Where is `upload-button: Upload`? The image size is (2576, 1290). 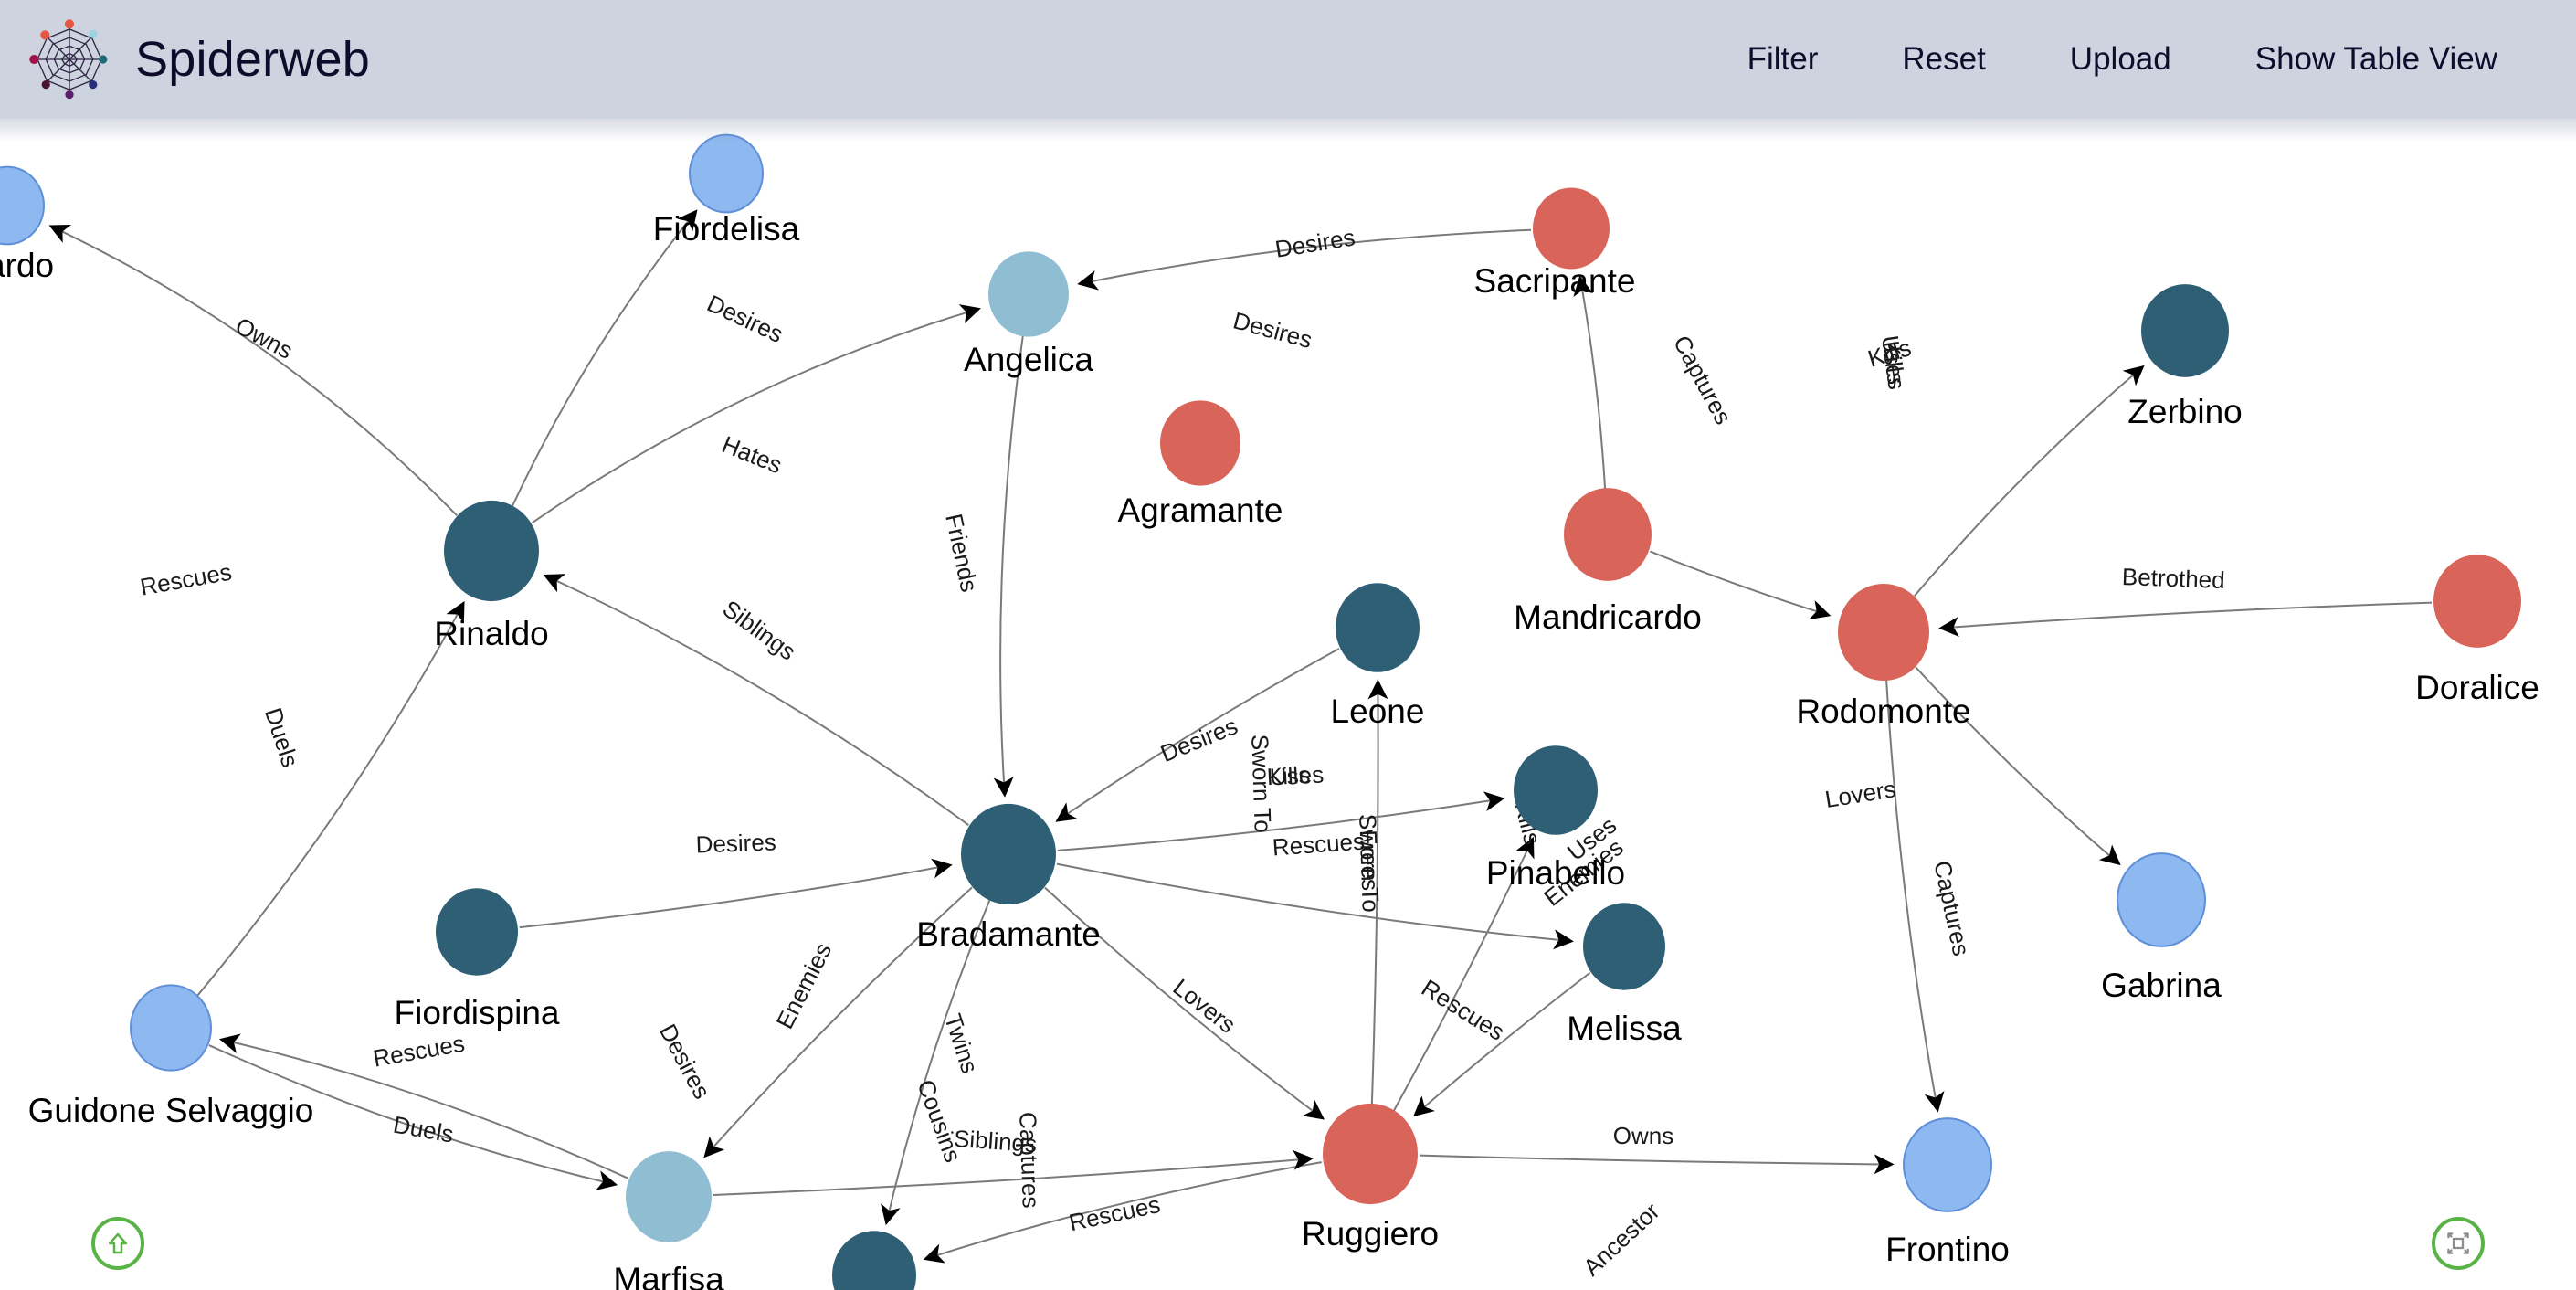 upload-button: Upload is located at coordinates (2120, 59).